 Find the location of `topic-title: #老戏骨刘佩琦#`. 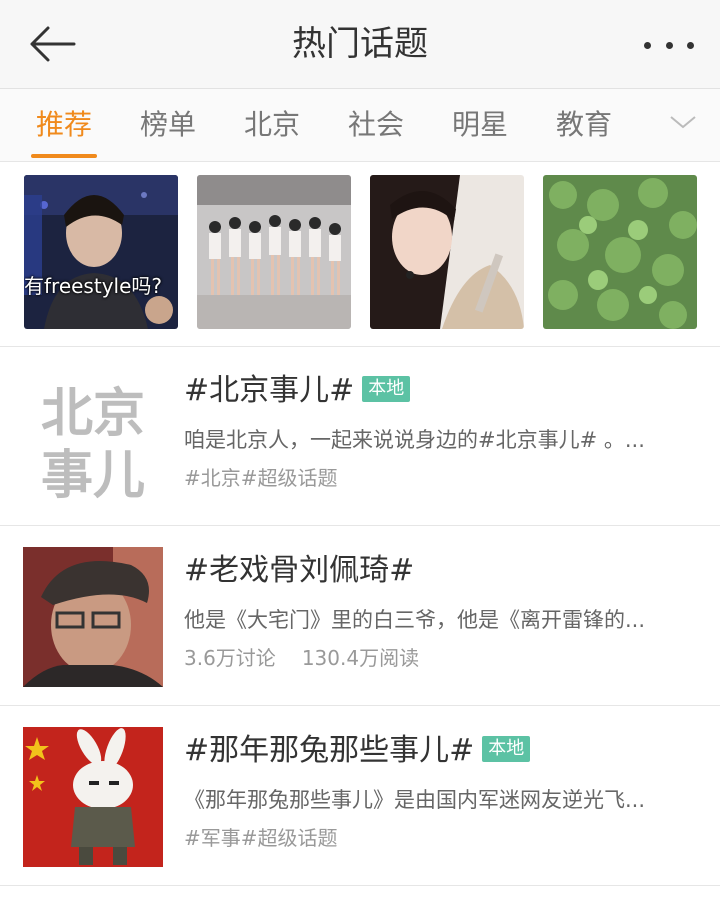

topic-title: #老戏骨刘佩琦# is located at coordinates (299, 570).